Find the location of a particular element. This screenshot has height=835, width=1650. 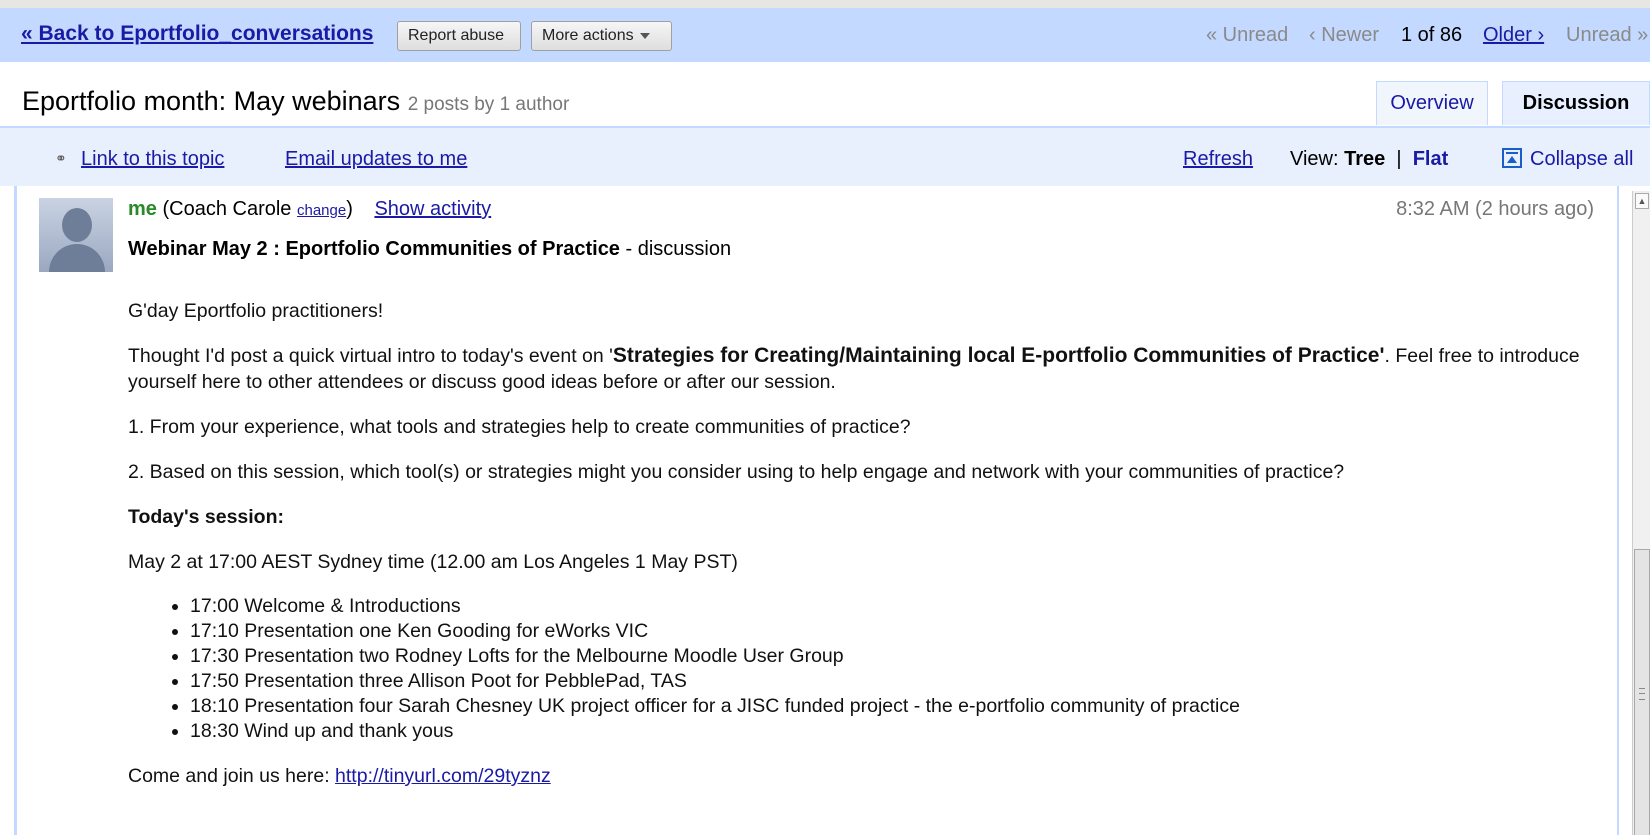

collapse-all-button: Collapse all is located at coordinates (1567, 159).